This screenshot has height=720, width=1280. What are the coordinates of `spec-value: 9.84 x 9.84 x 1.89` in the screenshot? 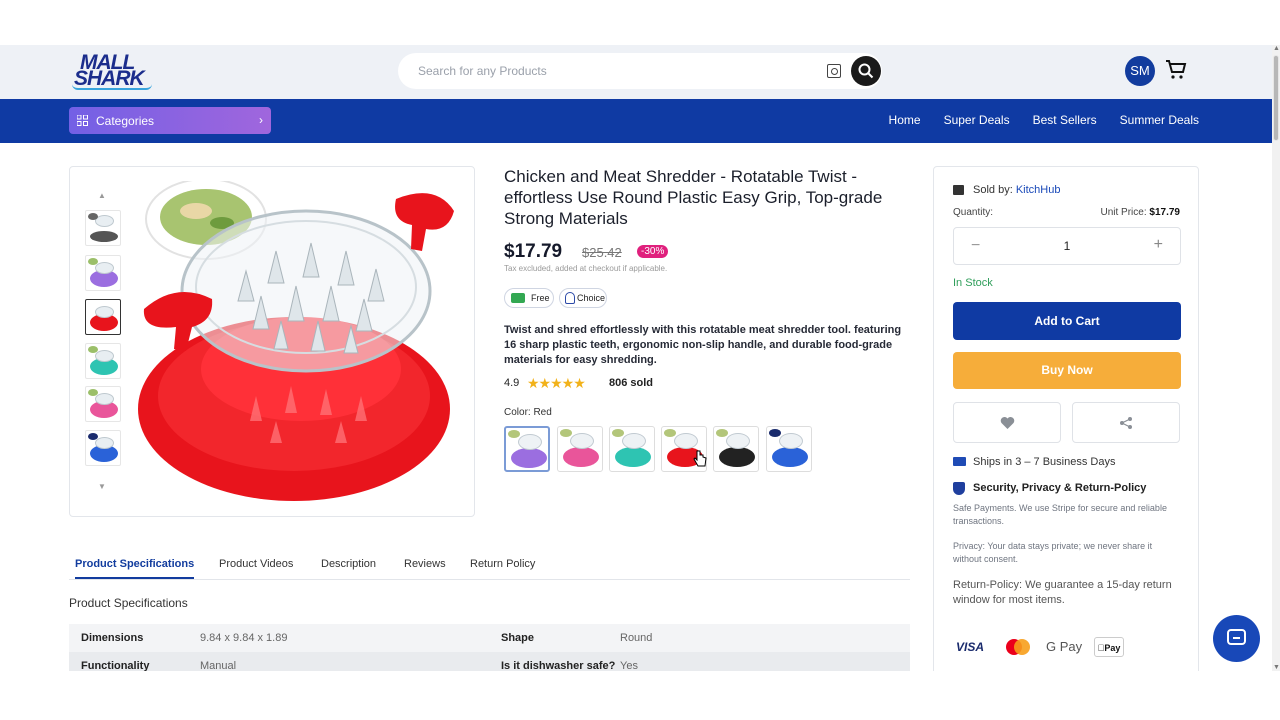 It's located at (244, 638).